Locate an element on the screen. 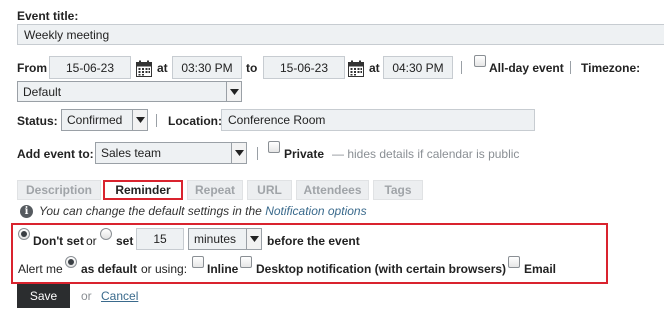 The height and width of the screenshot is (321, 664). reminder-unit-select: minutes is located at coordinates (225, 239).